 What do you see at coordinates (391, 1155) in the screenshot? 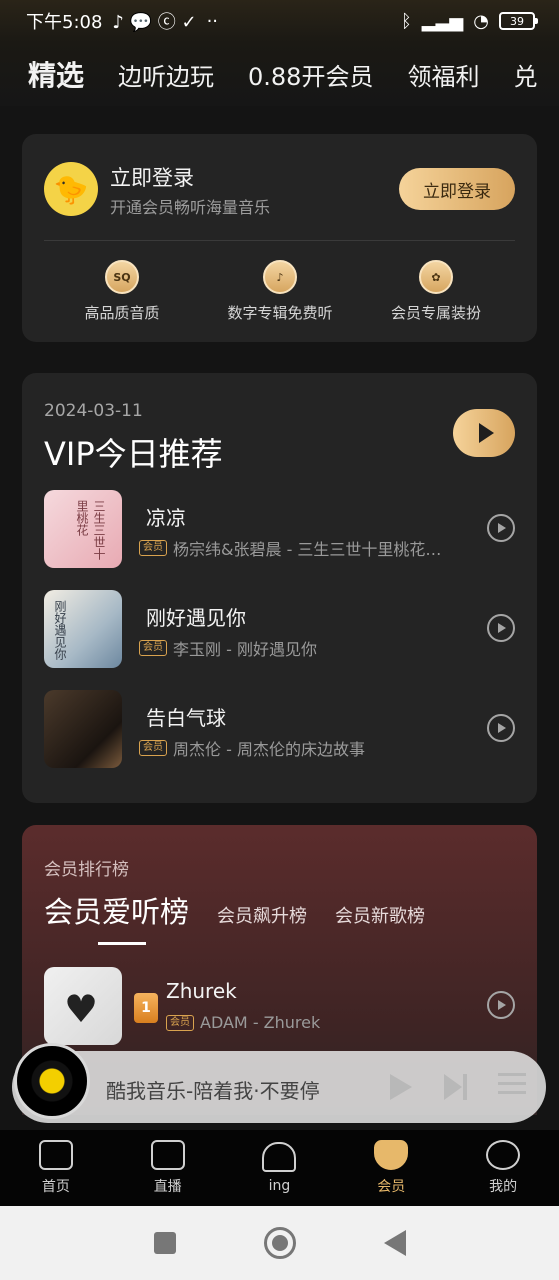
I see `diamond-icon` at bounding box center [391, 1155].